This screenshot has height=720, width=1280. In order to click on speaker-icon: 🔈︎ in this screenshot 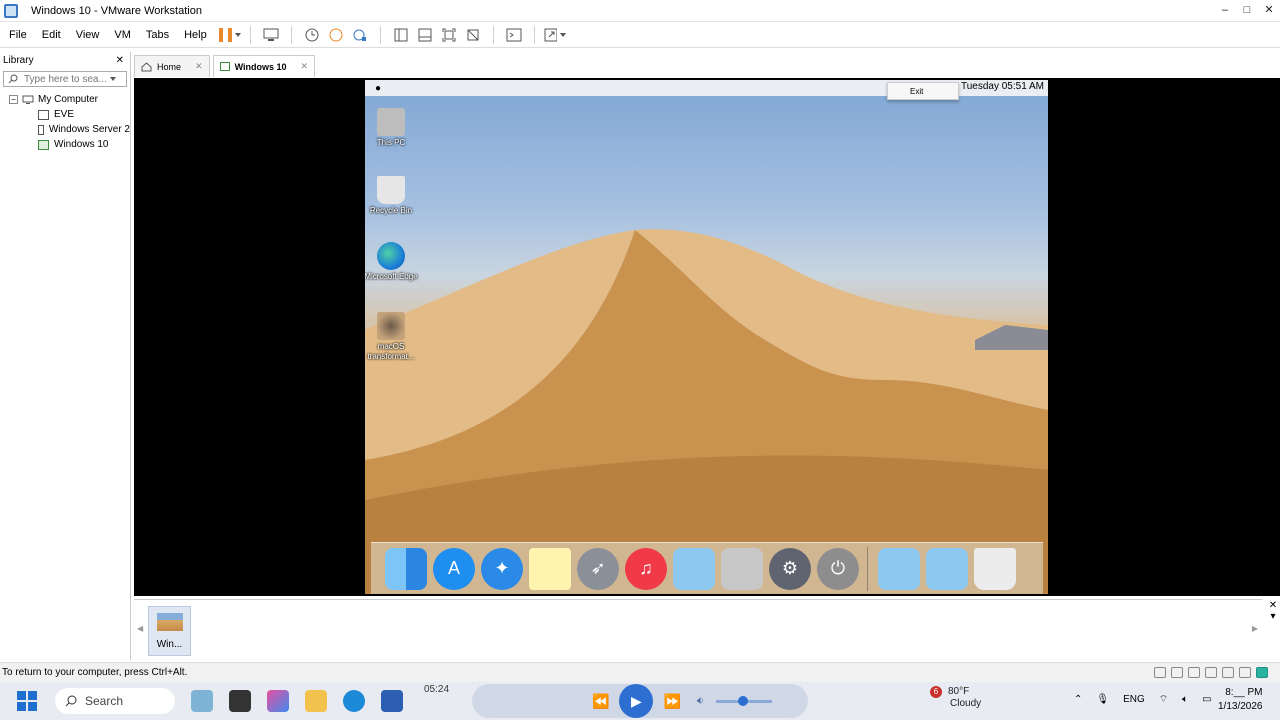, I will do `click(1185, 699)`.